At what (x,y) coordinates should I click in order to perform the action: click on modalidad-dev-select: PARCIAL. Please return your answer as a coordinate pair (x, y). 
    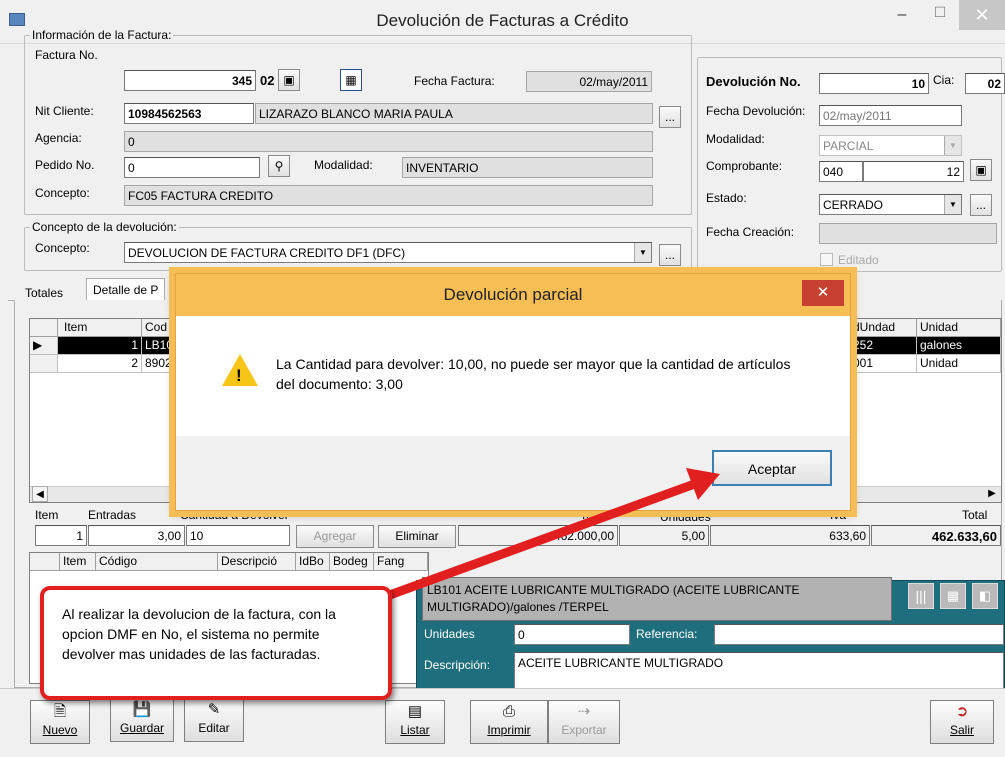
    Looking at the image, I should click on (890, 145).